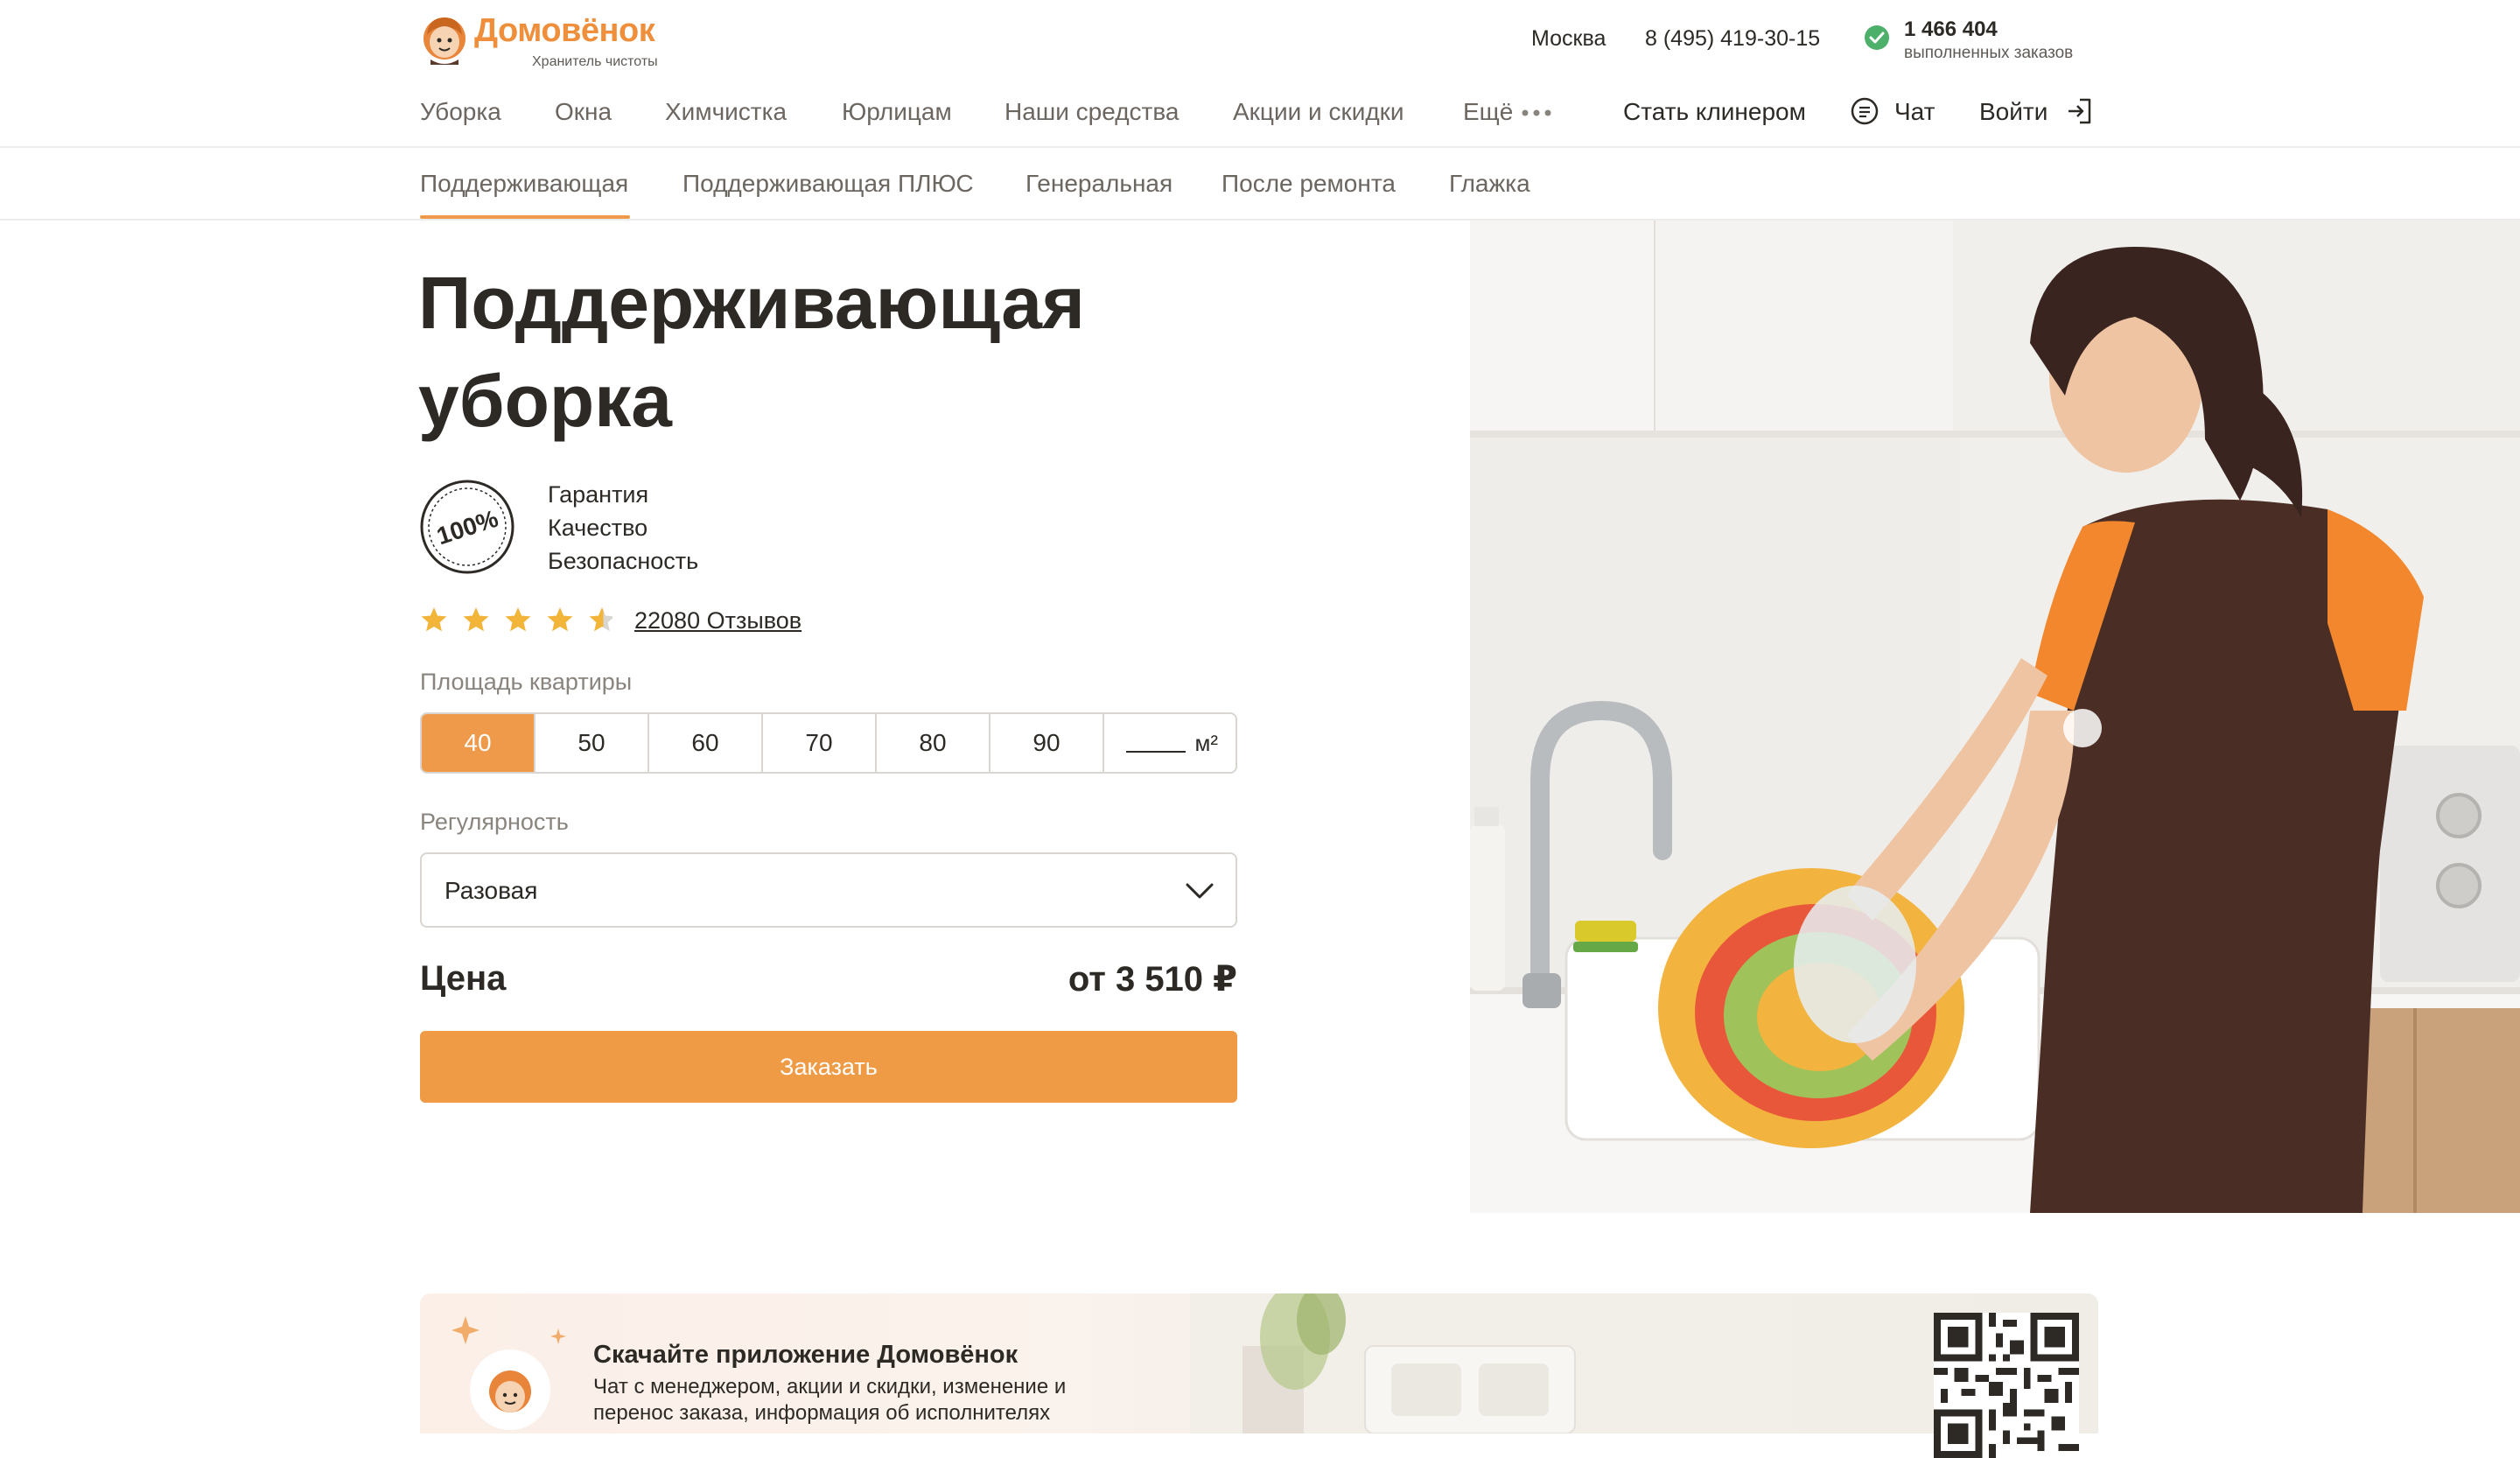  I want to click on area-label: Площадь квартиры, so click(526, 682).